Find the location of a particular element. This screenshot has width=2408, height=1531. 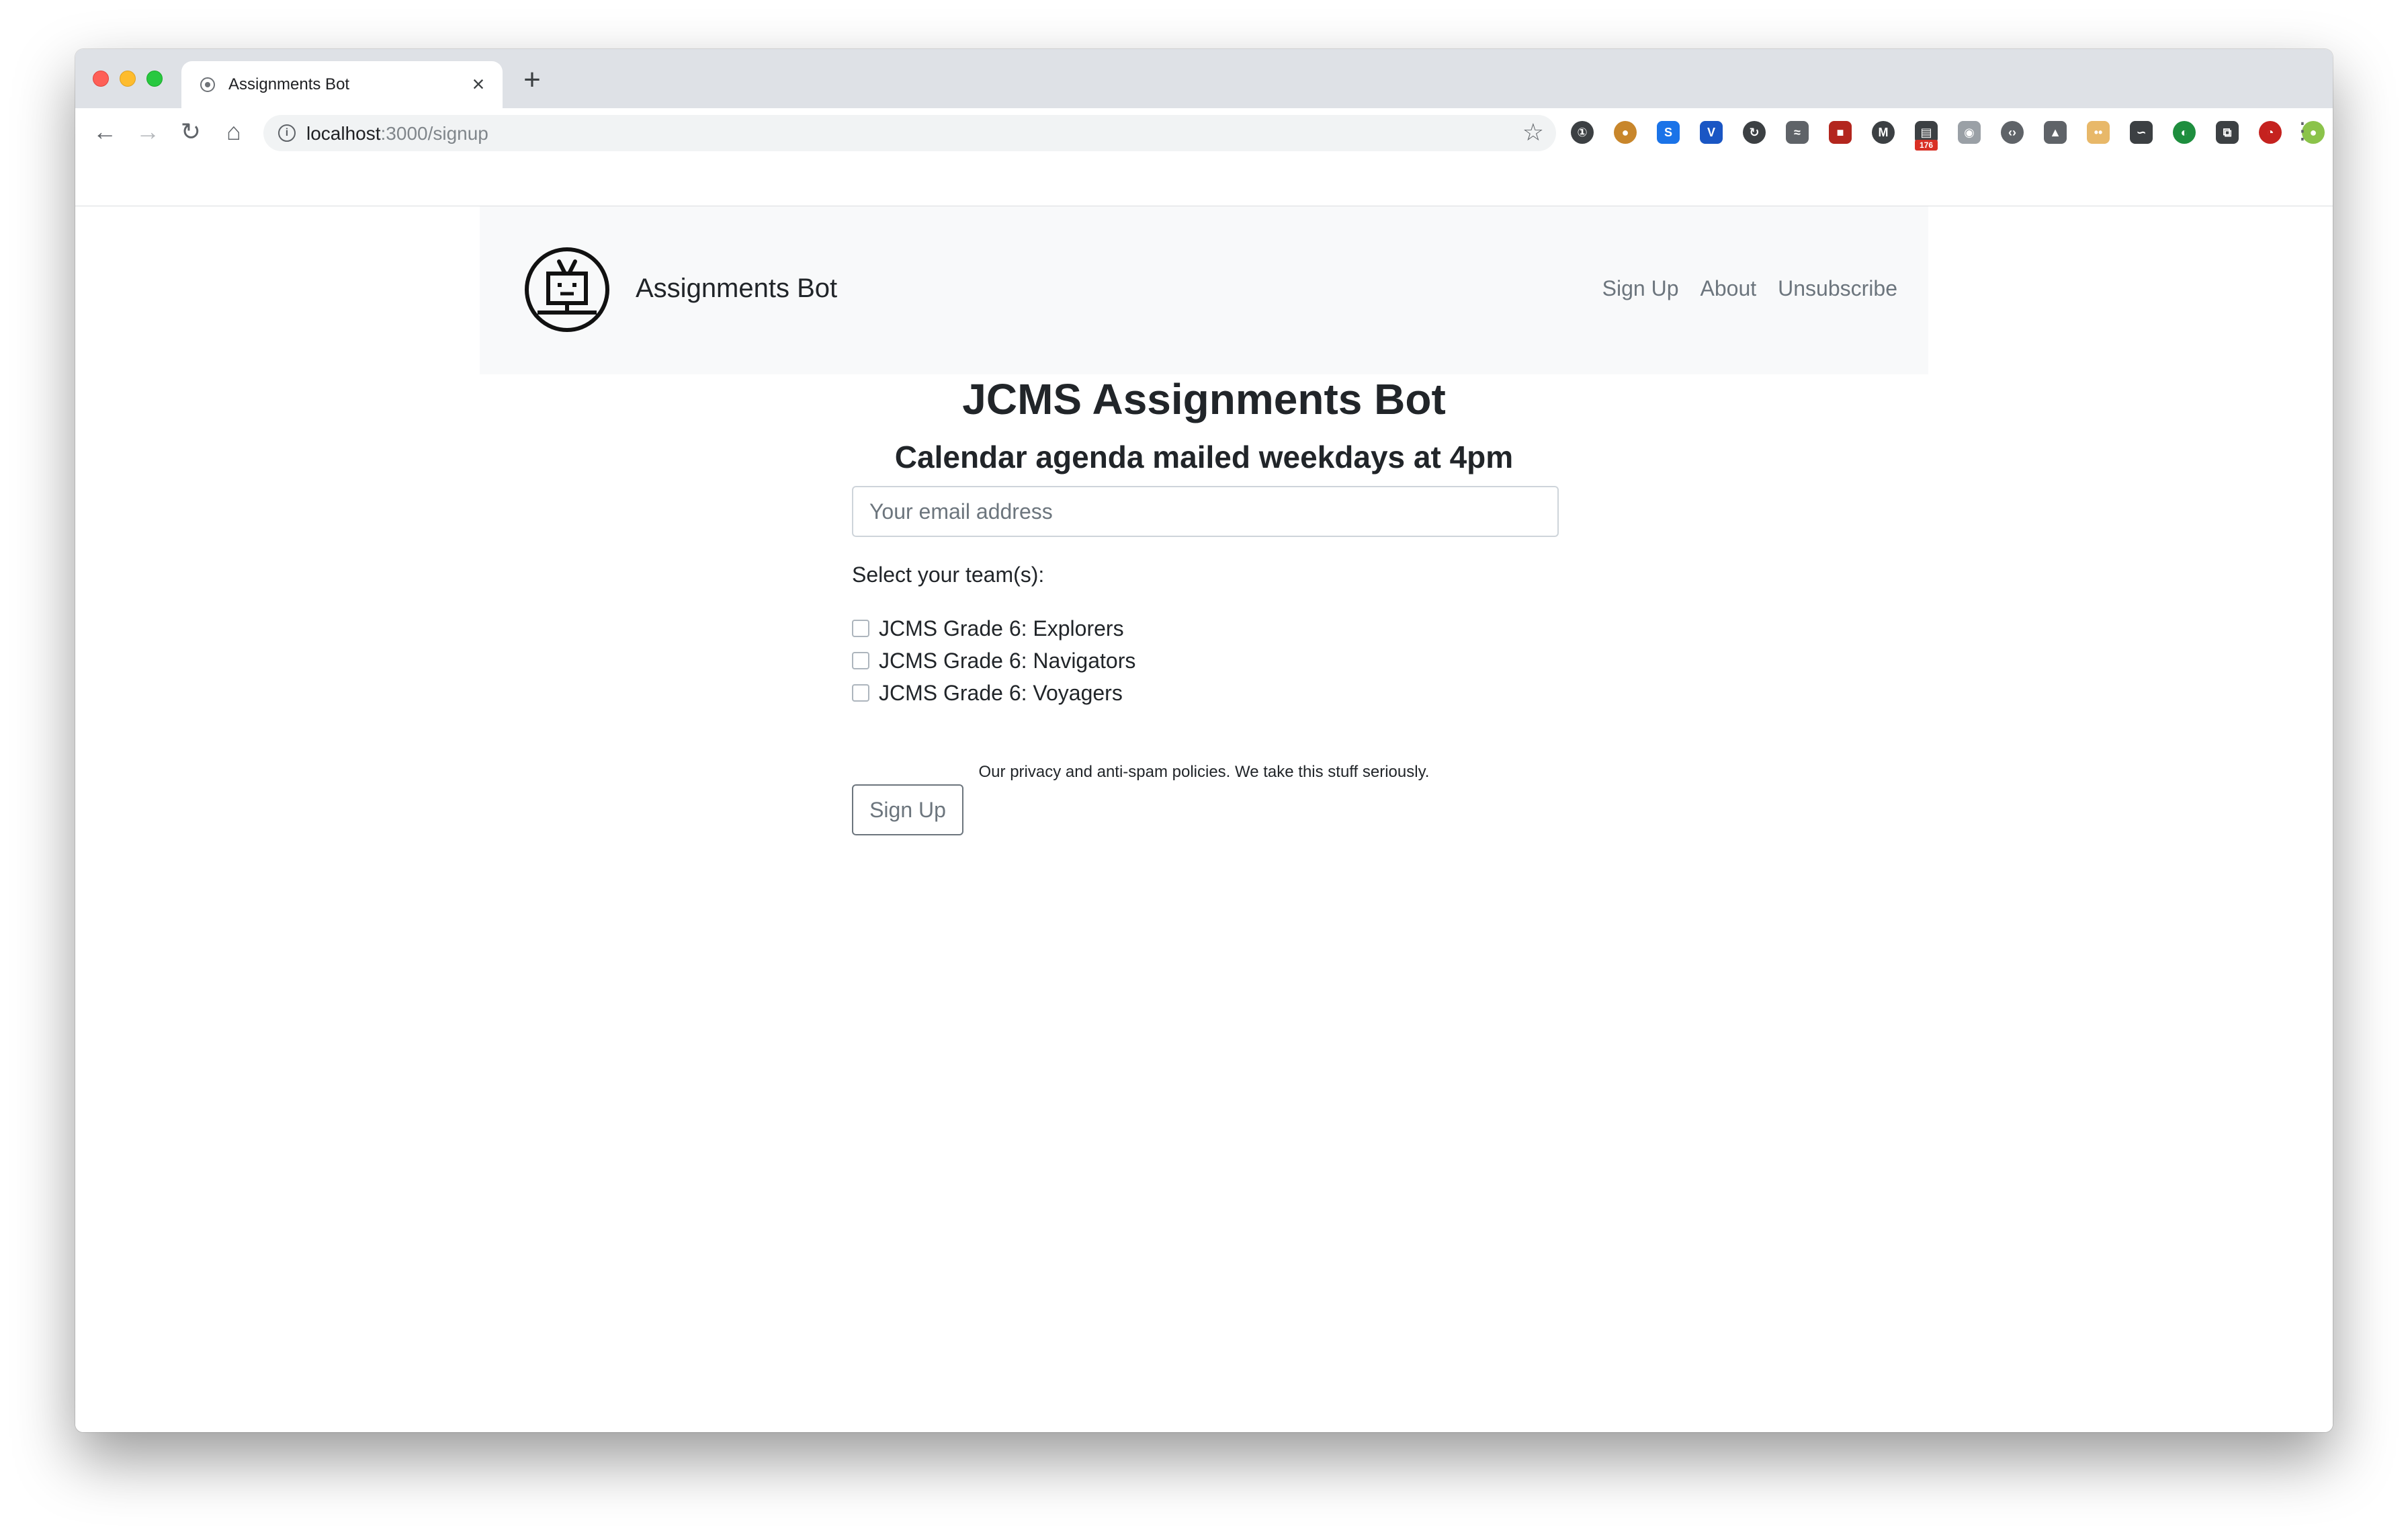

url-path: :3000/signup is located at coordinates (434, 134).